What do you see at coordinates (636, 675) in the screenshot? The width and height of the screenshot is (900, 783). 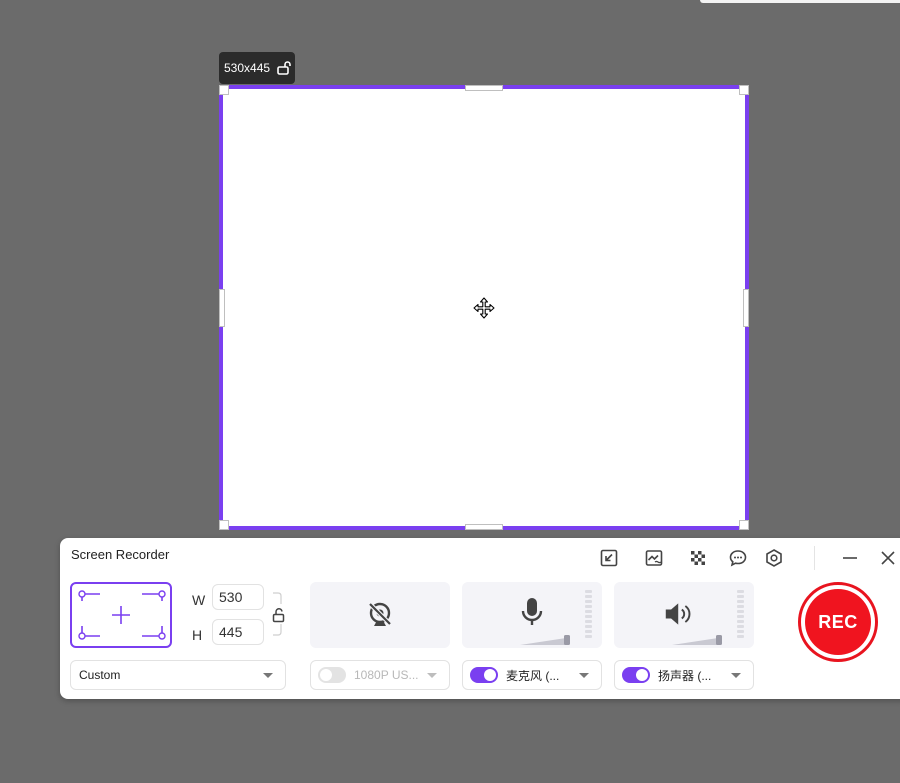 I see `speaker-toggle` at bounding box center [636, 675].